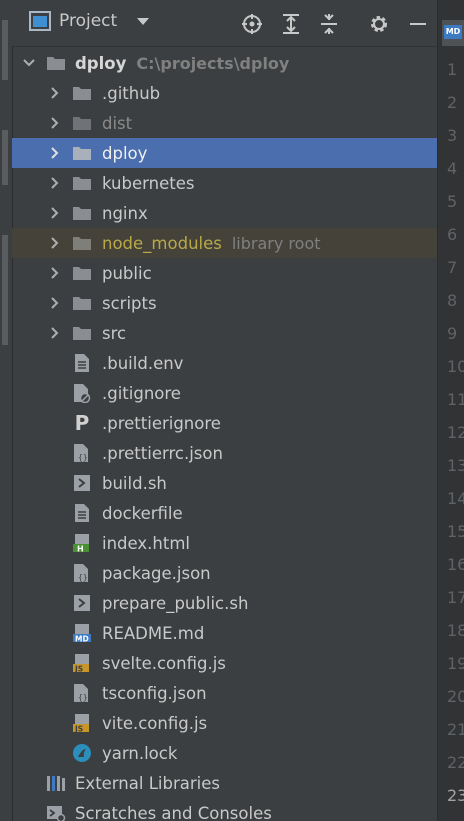  What do you see at coordinates (455, 498) in the screenshot?
I see `line-number: 14` at bounding box center [455, 498].